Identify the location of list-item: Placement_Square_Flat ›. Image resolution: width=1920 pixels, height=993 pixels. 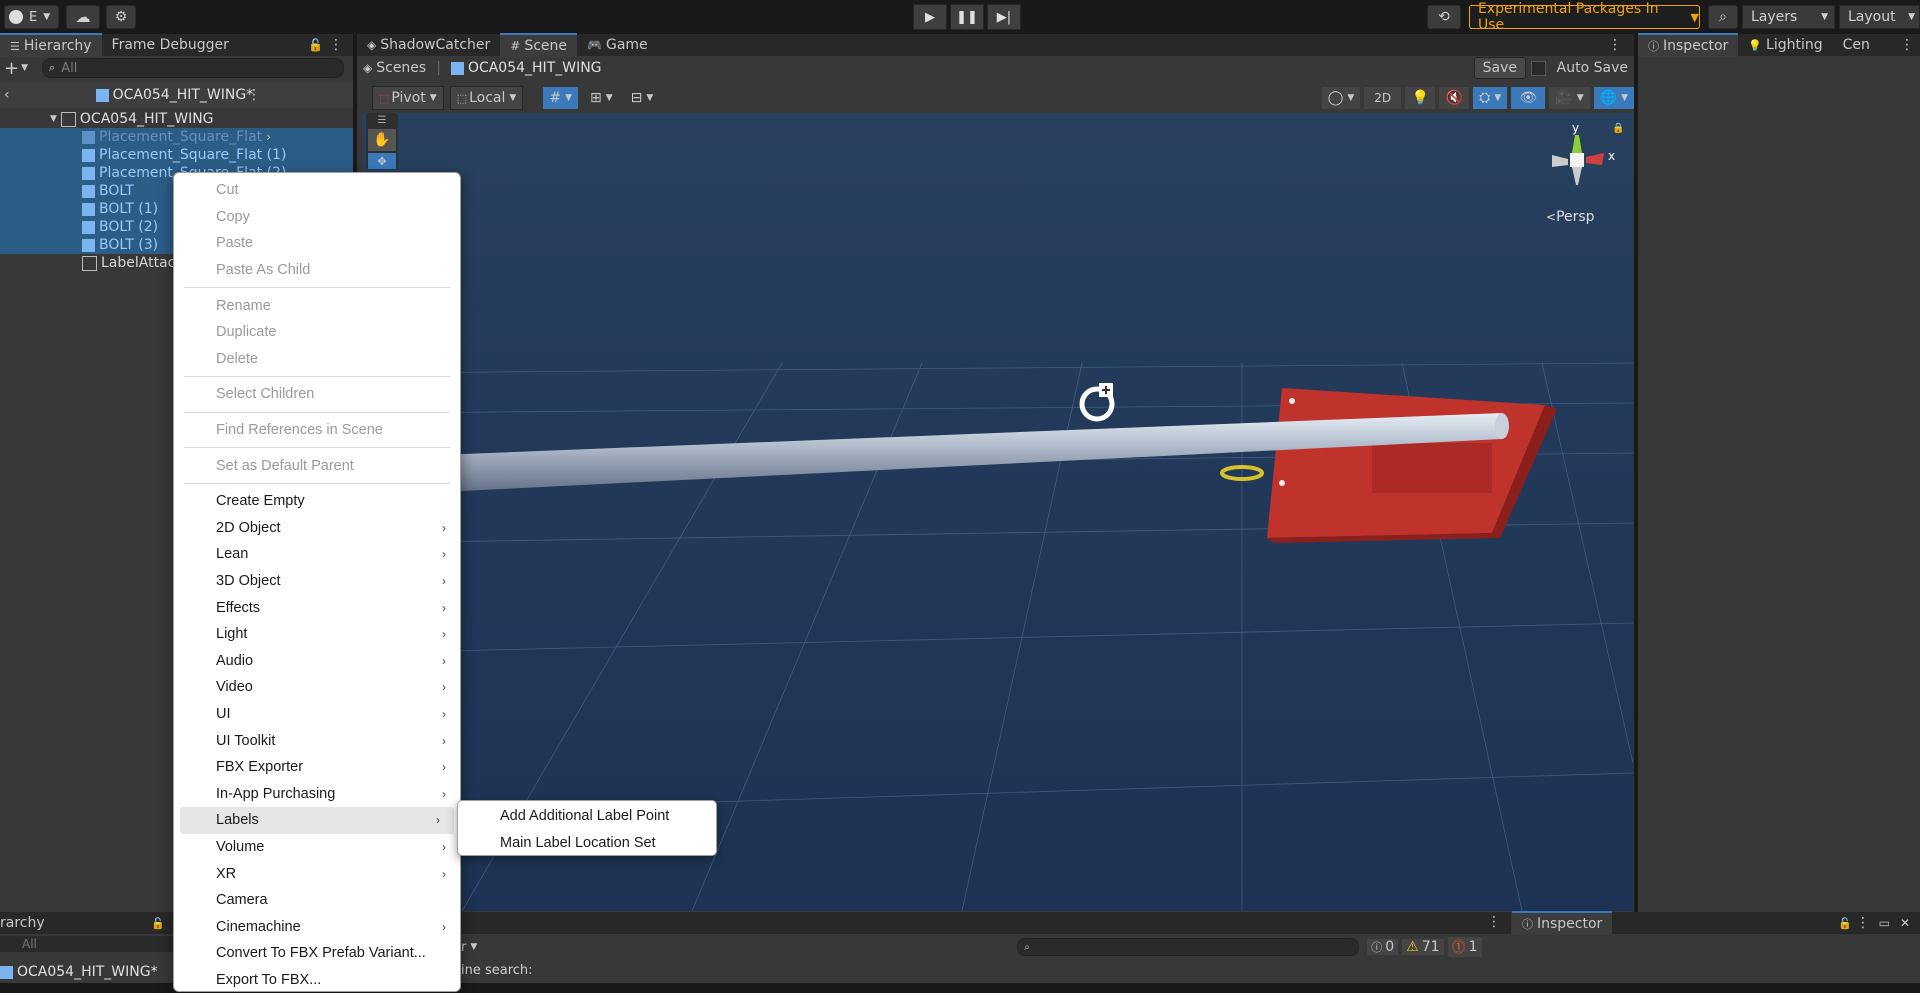
(176, 137).